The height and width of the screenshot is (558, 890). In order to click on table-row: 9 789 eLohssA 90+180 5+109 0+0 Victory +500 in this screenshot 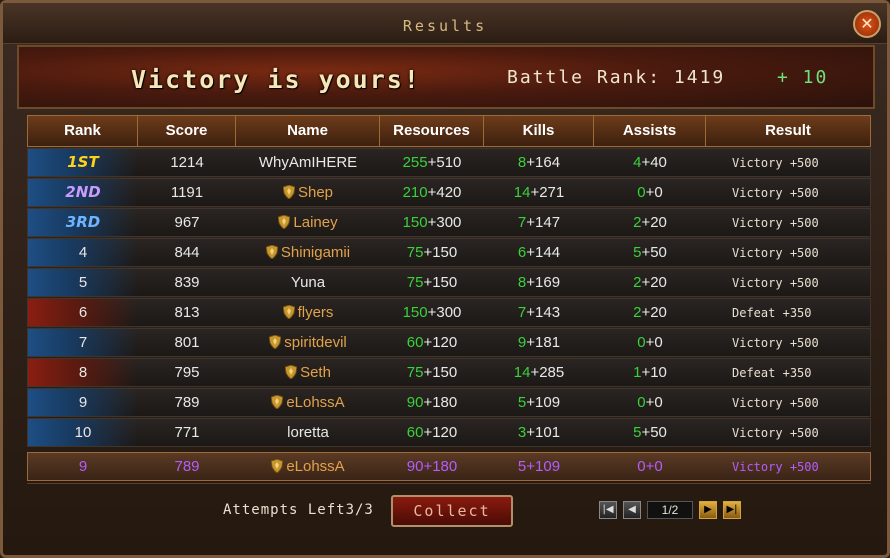, I will do `click(449, 402)`.